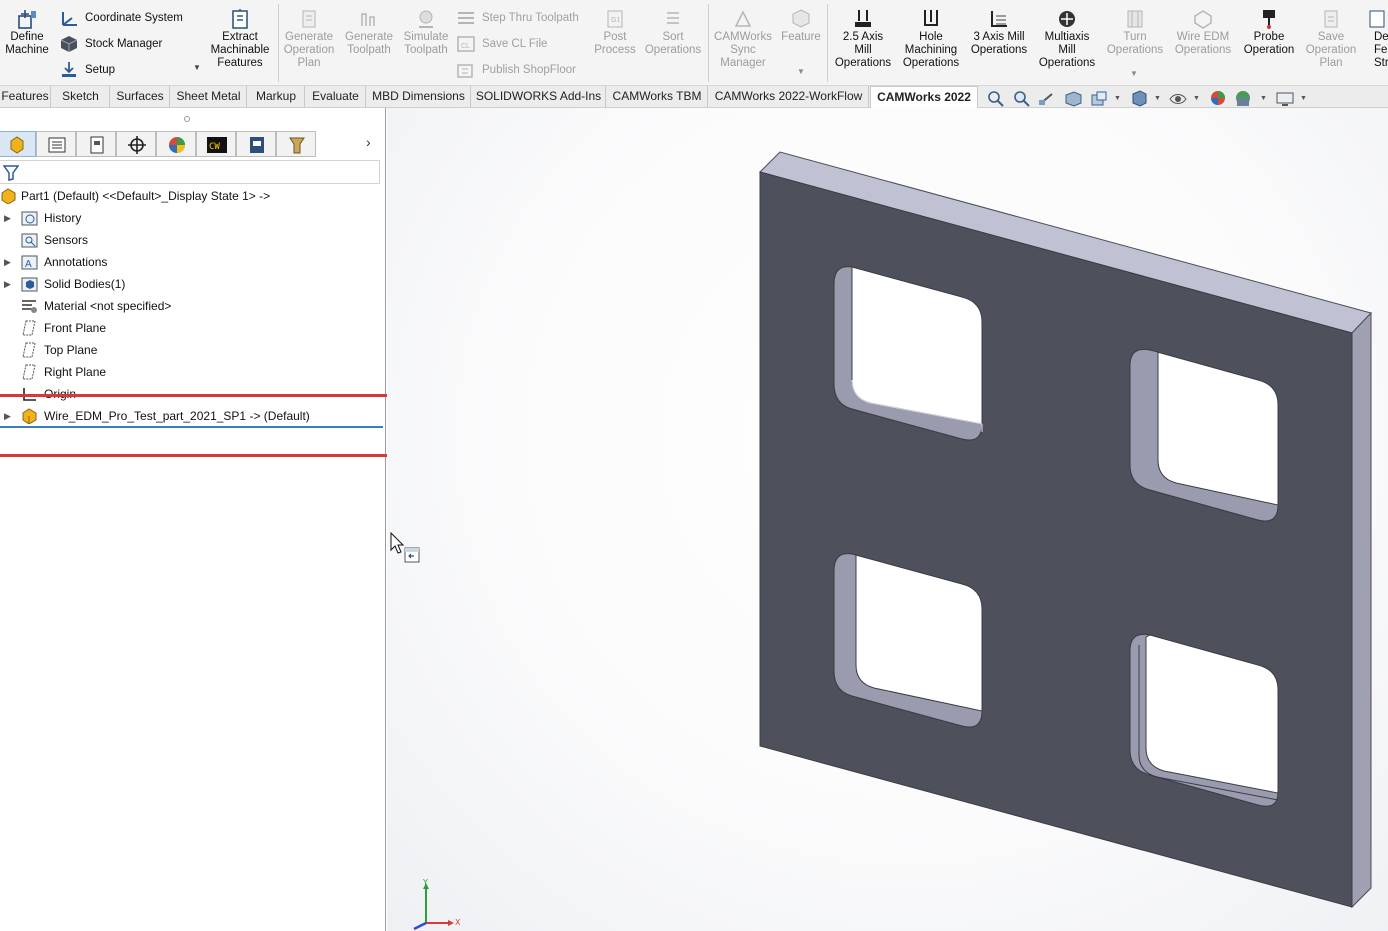 The image size is (1388, 931). I want to click on plate-side-face, so click(1361, 610).